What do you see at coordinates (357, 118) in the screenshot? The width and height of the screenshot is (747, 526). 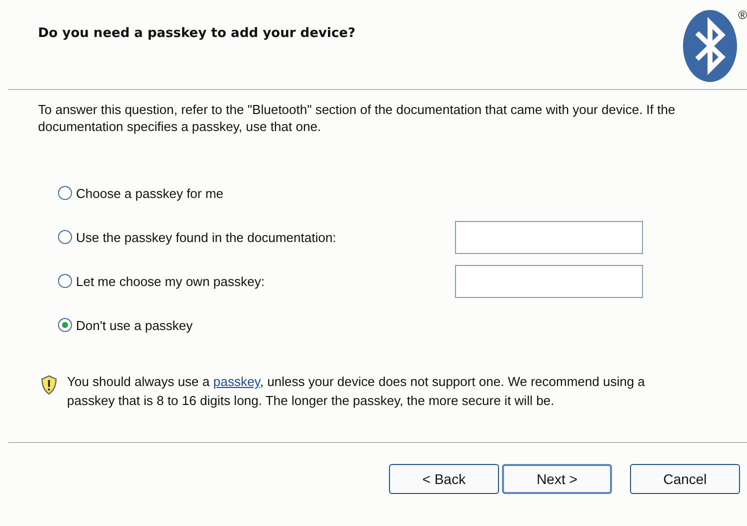 I see `intro-text: To answer this question, refer to the "Bluetooth" section of the documentation that came with your device. If the documentation specifies a passkey, use that one.` at bounding box center [357, 118].